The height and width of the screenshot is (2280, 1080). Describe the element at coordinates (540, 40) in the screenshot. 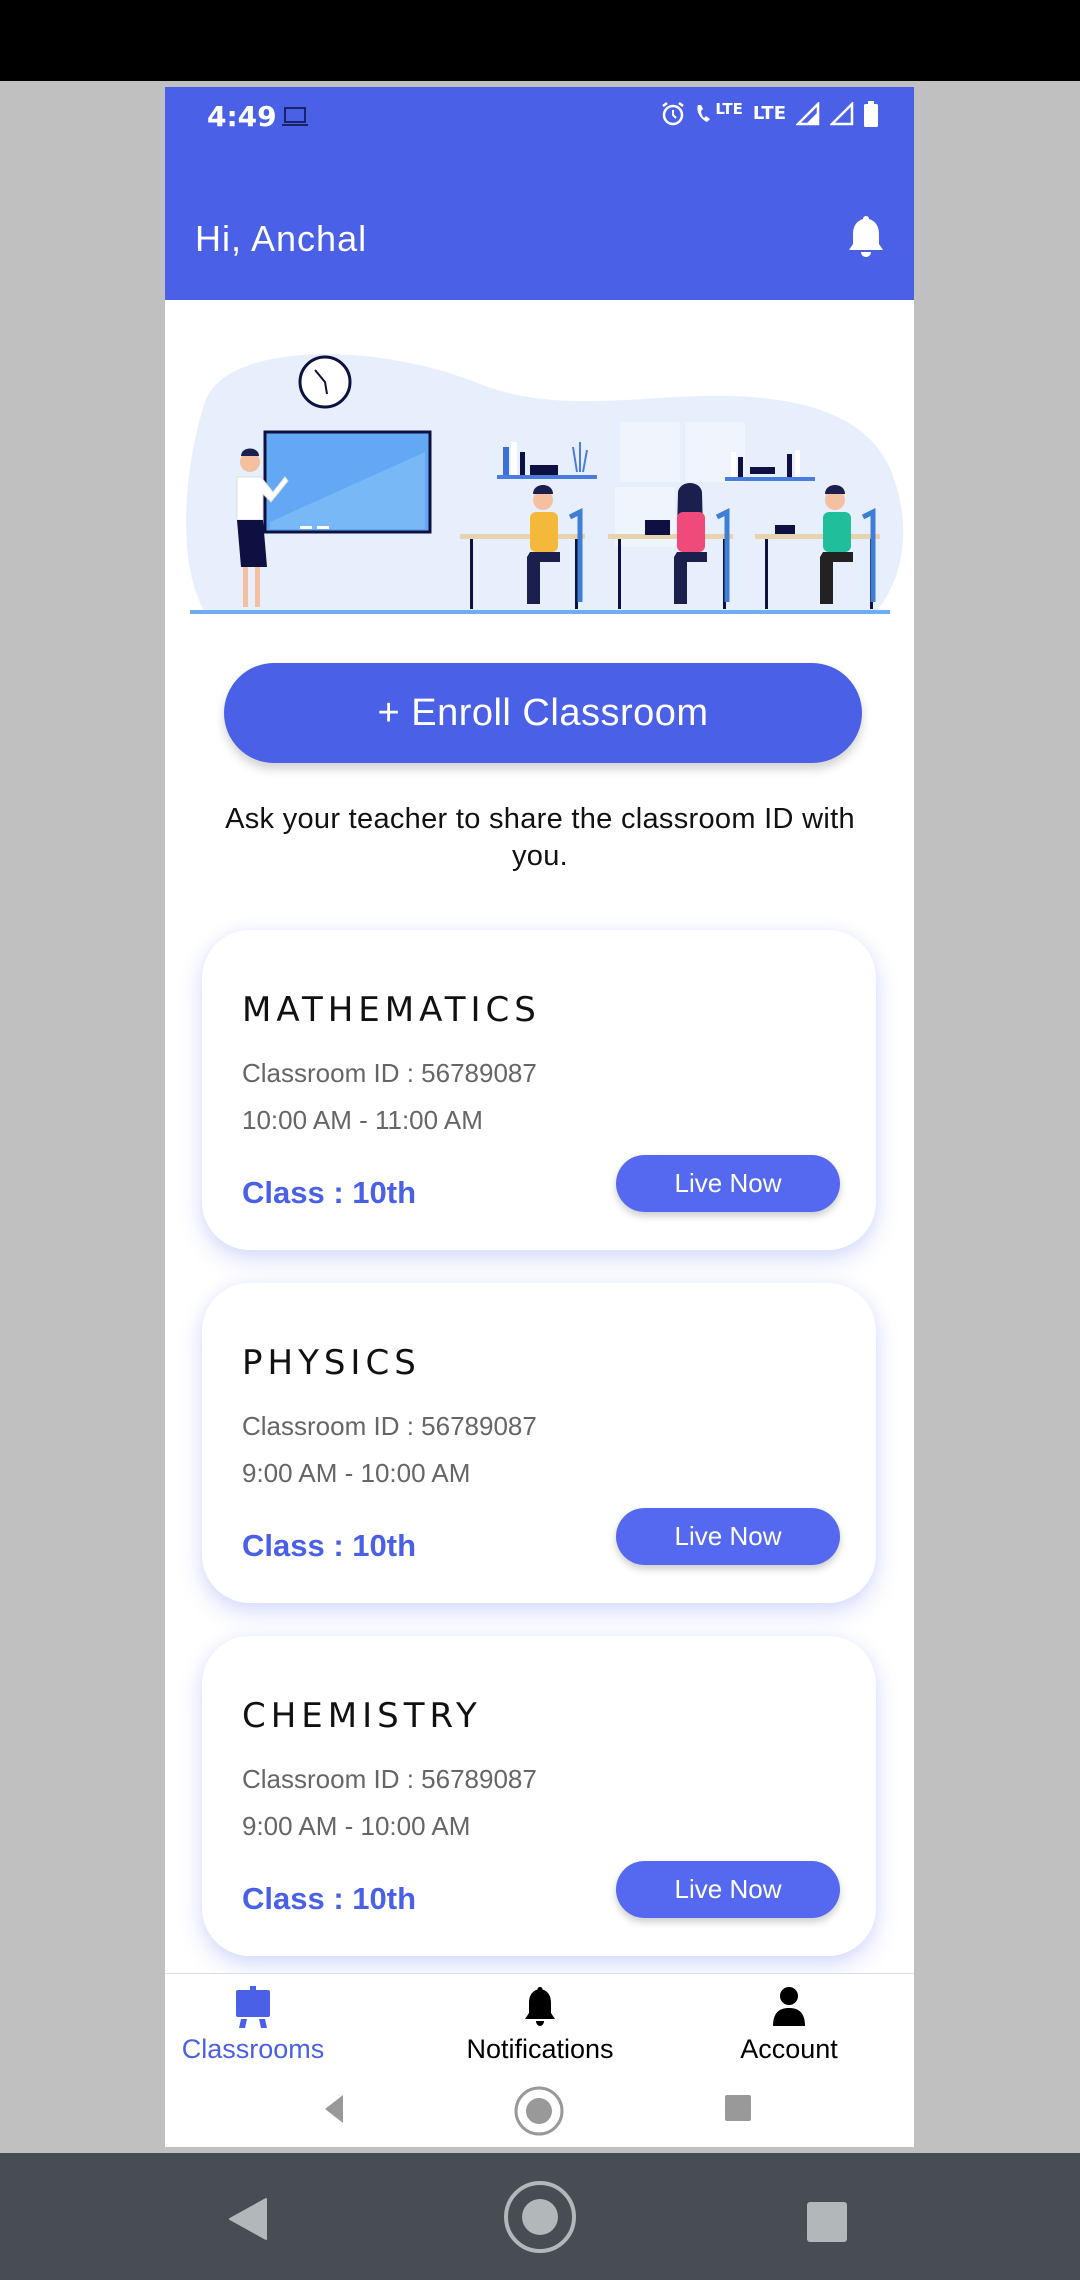

I see `top-black-bar` at that location.